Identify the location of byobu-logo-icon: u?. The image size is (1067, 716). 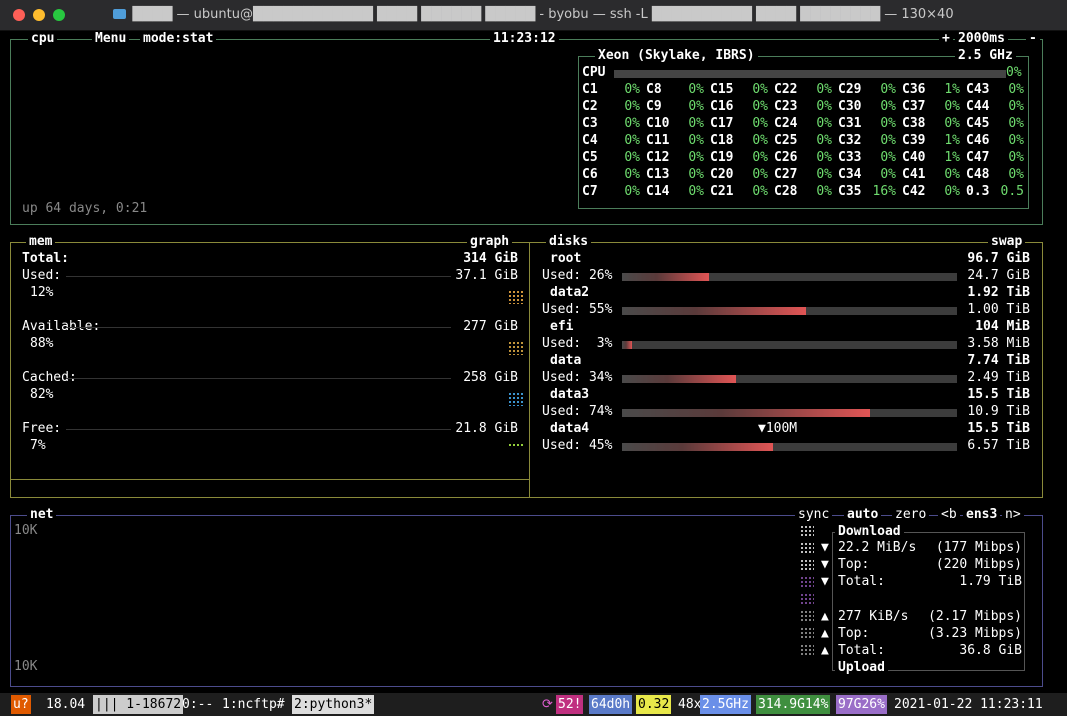
(21, 704).